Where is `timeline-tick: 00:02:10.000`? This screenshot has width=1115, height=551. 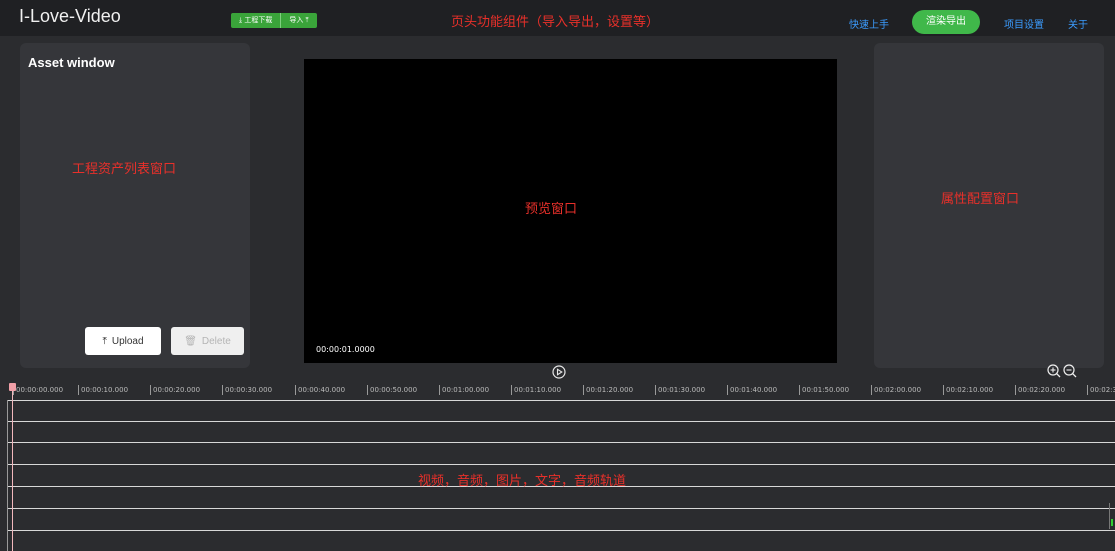
timeline-tick: 00:02:10.000 is located at coordinates (968, 390).